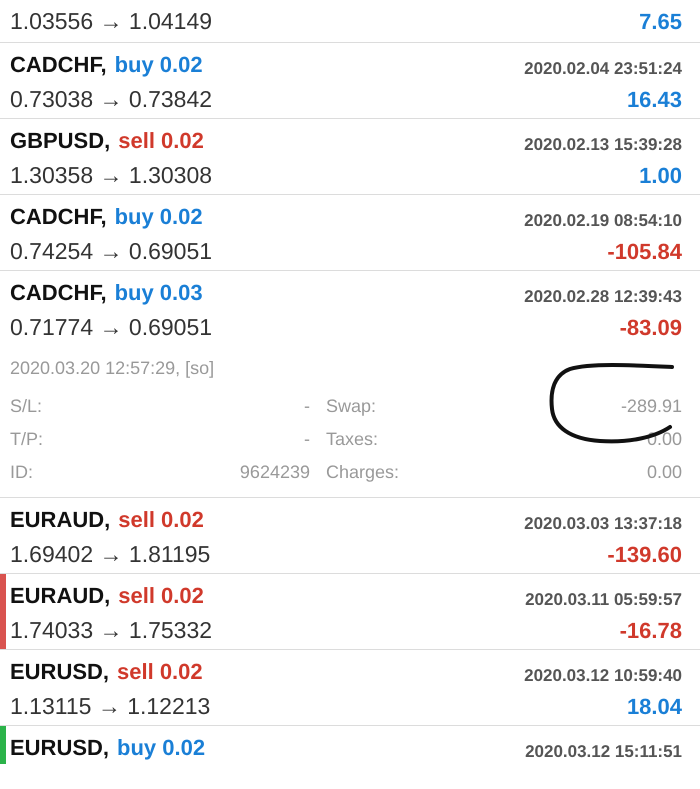 Image resolution: width=700 pixels, height=789 pixels. Describe the element at coordinates (111, 327) in the screenshot. I see `price-range-text: 0.71774 → 0.69051` at that location.